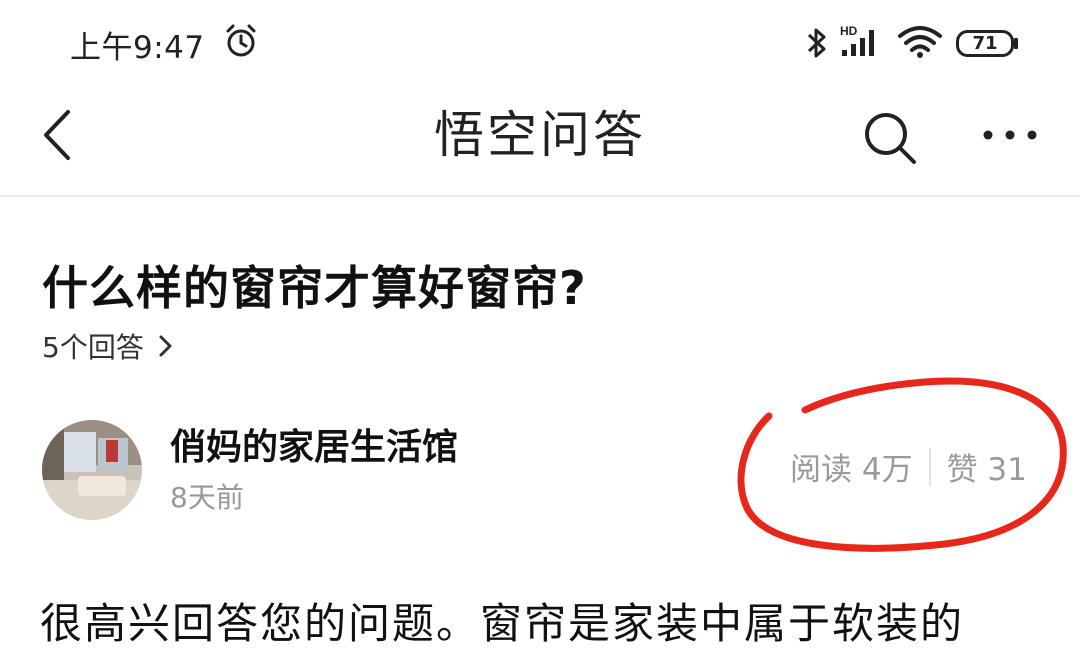  What do you see at coordinates (93, 347) in the screenshot?
I see `answer-count-label: 5个回答` at bounding box center [93, 347].